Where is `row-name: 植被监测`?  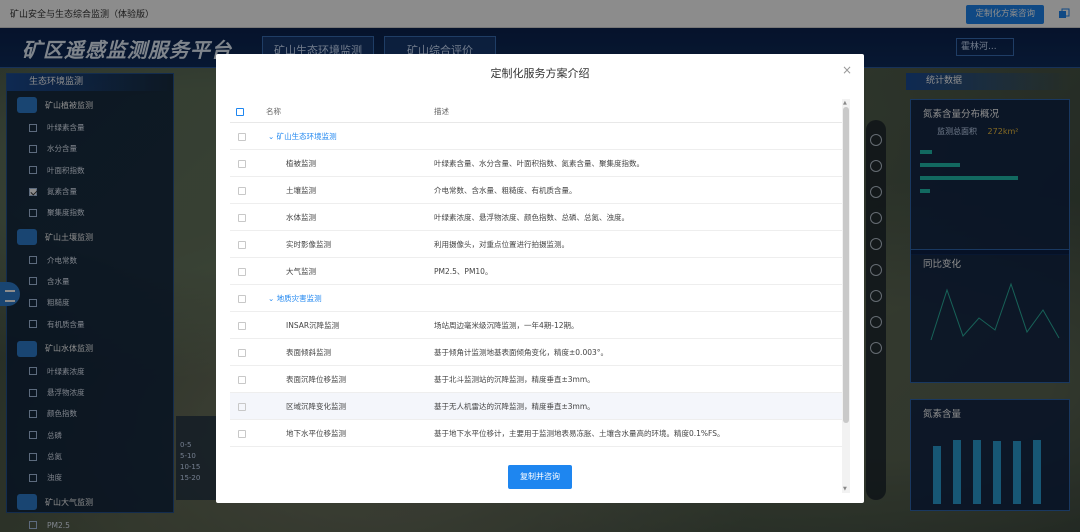 row-name: 植被监测 is located at coordinates (301, 163).